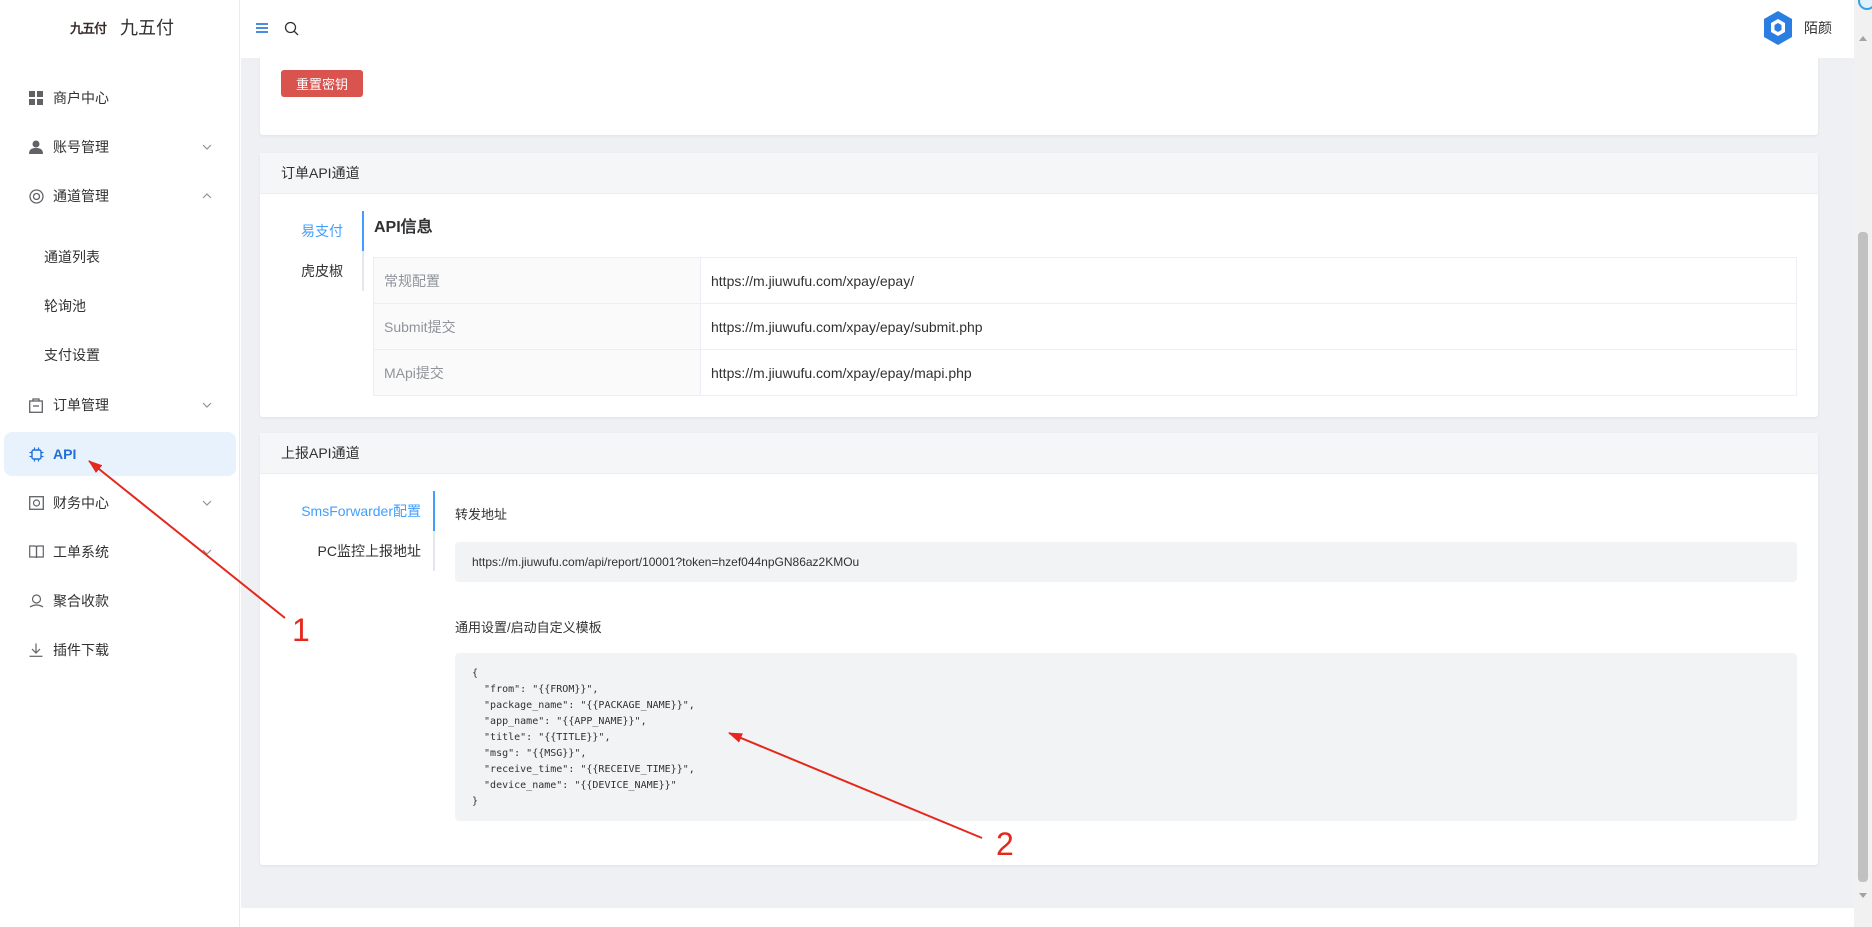 This screenshot has height=927, width=1872. I want to click on logo: 九五付 九五付, so click(122, 27).